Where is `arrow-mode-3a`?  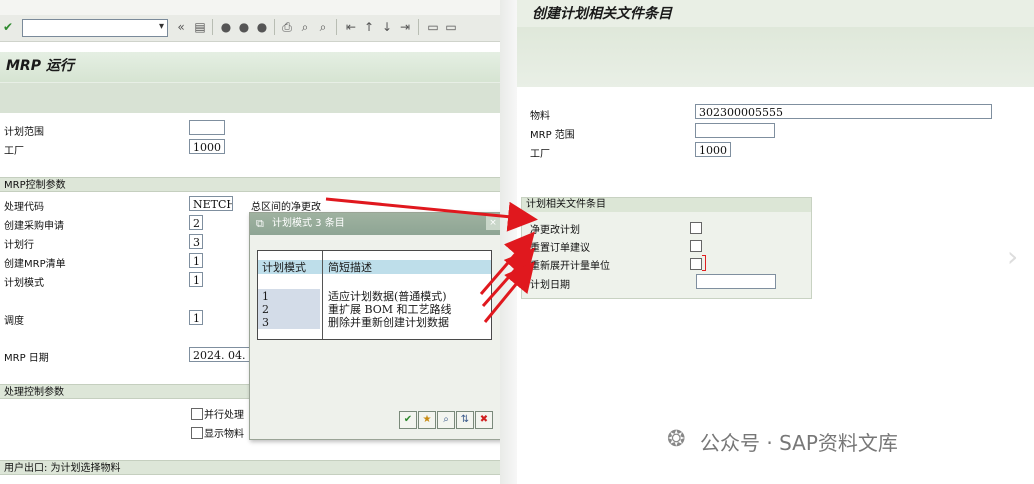
arrow-mode-3a is located at coordinates (508, 277).